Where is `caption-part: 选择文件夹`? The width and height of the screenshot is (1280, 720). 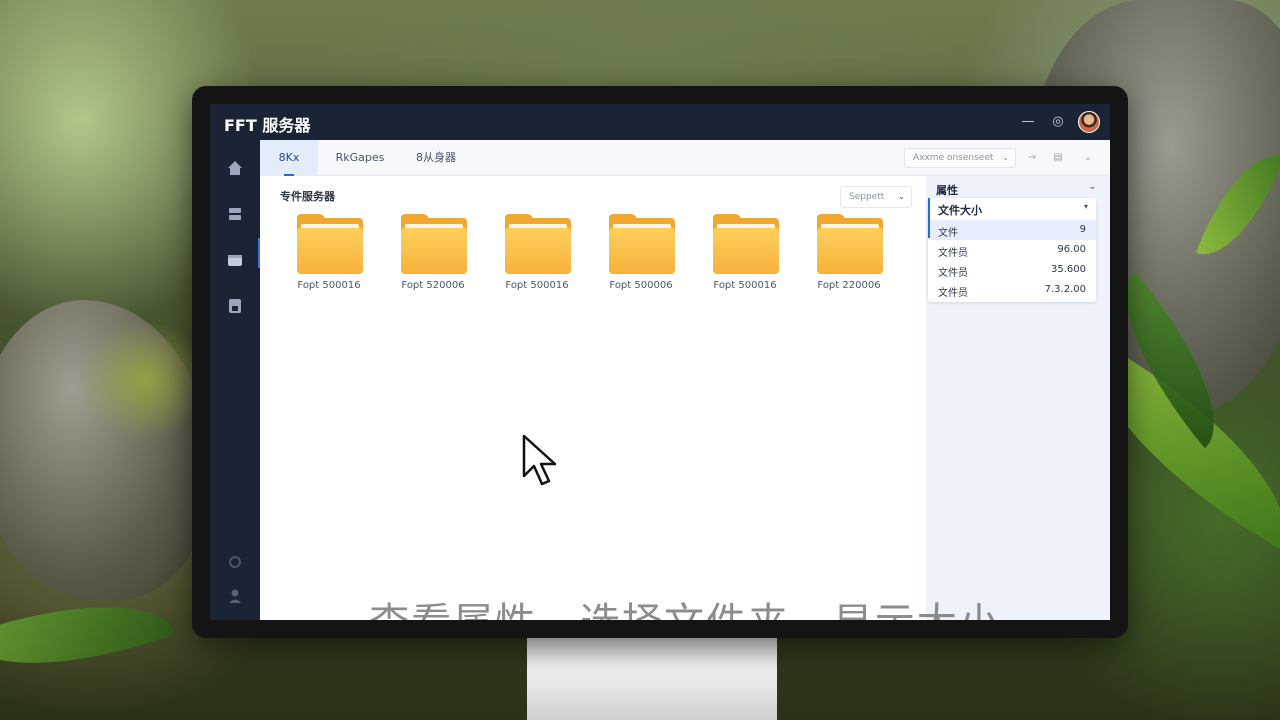 caption-part: 选择文件夹 is located at coordinates (685, 610).